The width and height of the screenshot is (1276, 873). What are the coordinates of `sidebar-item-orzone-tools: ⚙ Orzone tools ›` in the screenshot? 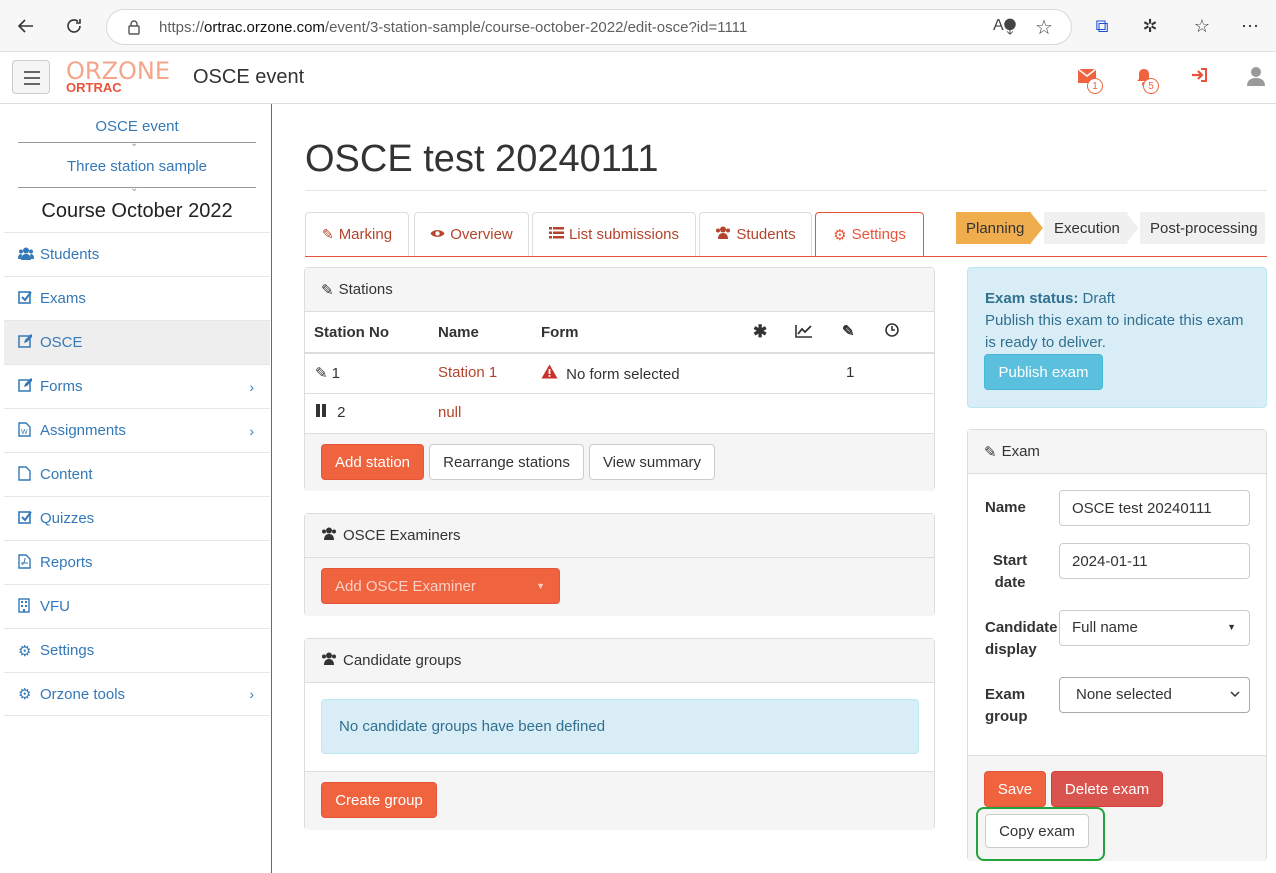 It's located at (137, 694).